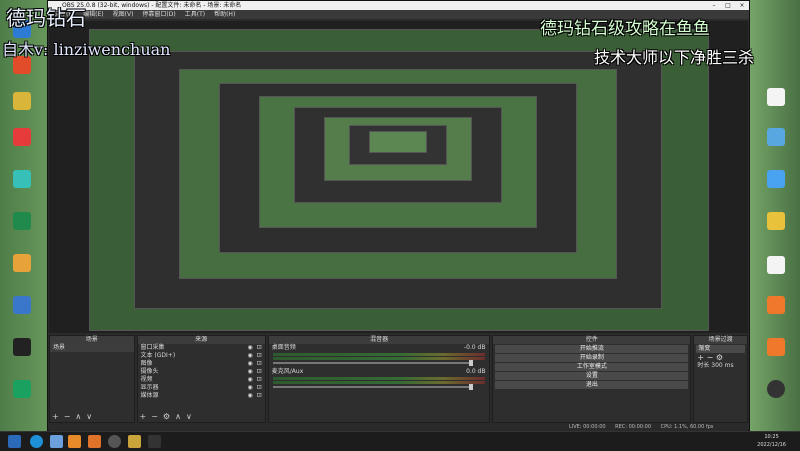  I want to click on source-item: 窗口采集 ◉ ⊡, so click(201, 348).